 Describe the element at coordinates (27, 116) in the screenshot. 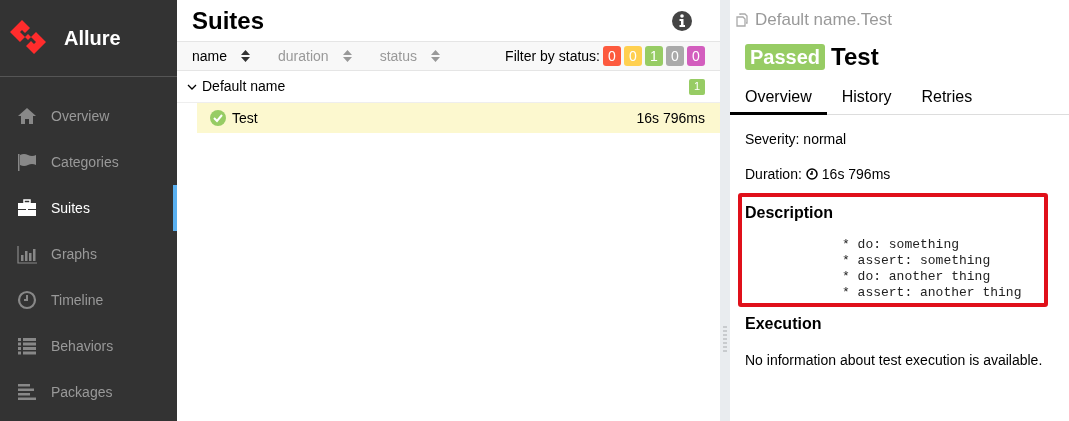

I see `home-icon` at that location.